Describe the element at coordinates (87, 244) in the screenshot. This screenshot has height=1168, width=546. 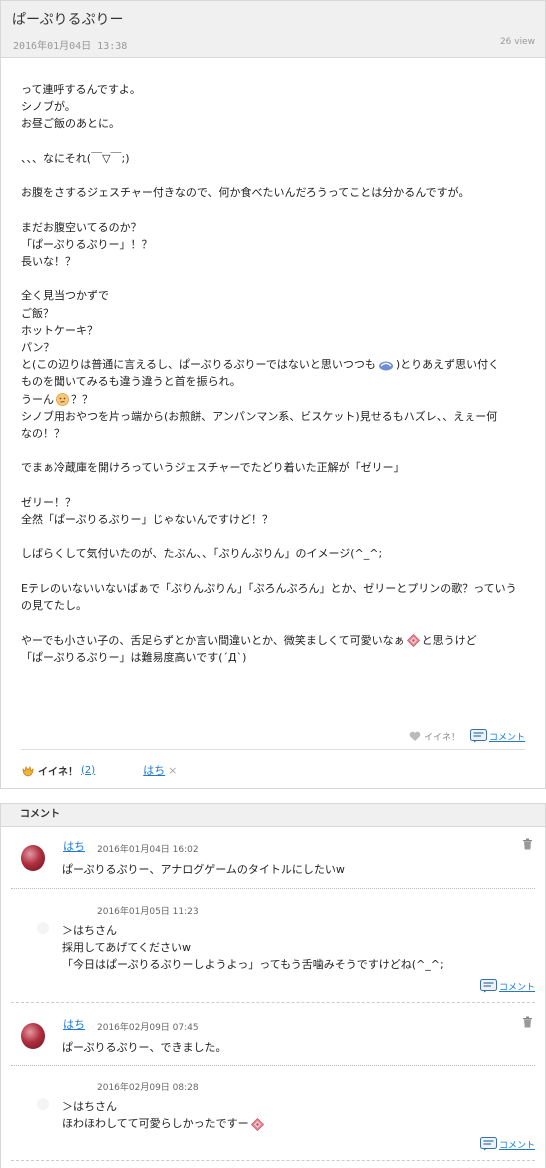
I see `post-line: 「ぱーぷりるぷりー」！？` at that location.